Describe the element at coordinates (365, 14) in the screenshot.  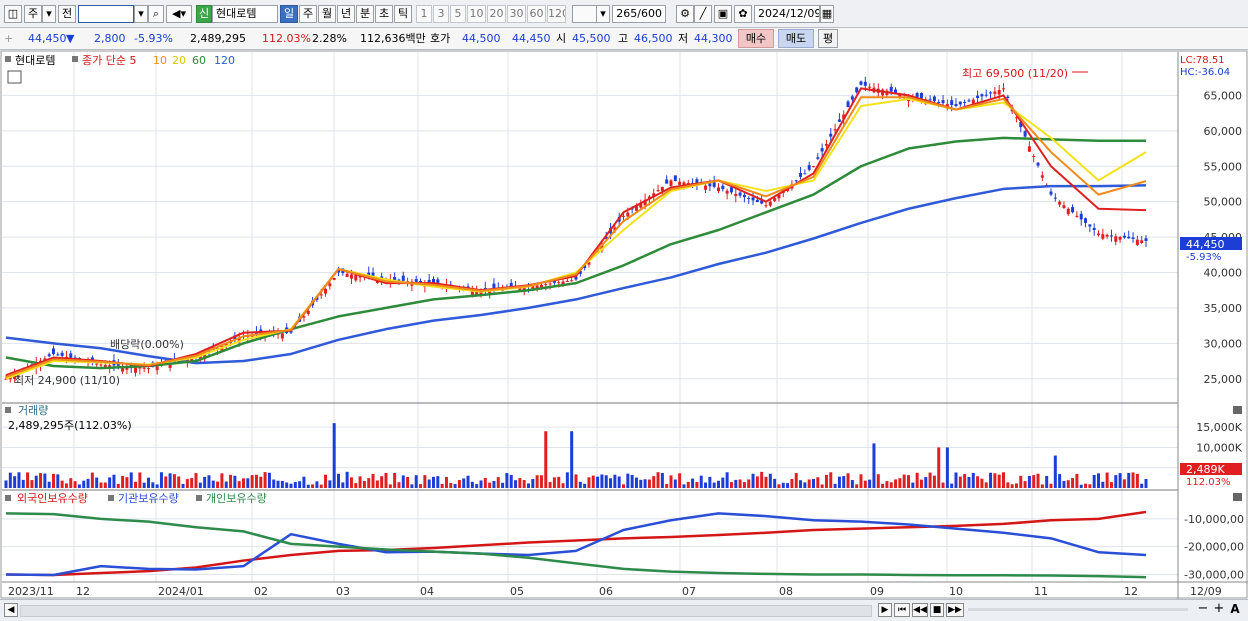
I see `period-tab-4: 분` at that location.